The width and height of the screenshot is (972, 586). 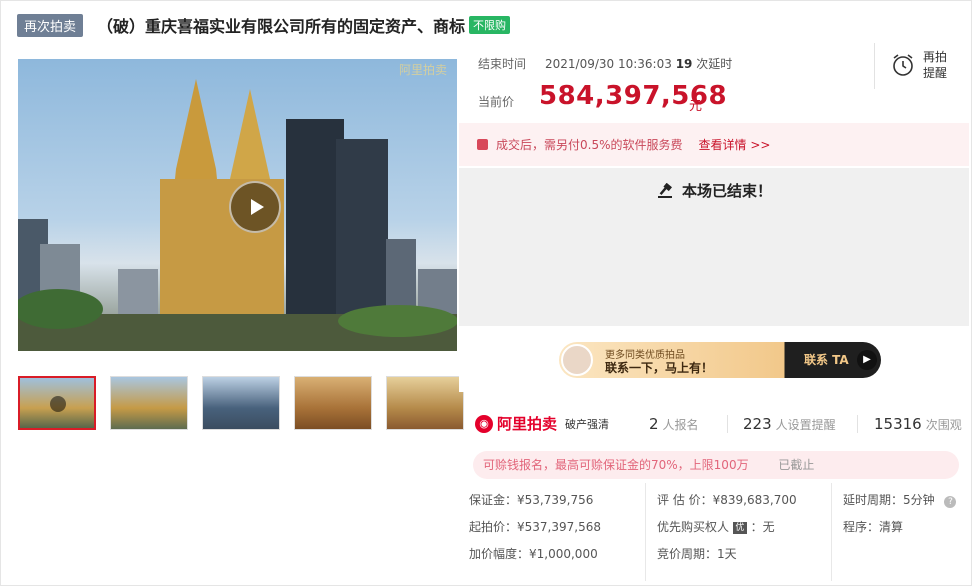 I want to click on start-price: 起拍价：¥537,397,568, so click(x=535, y=527).